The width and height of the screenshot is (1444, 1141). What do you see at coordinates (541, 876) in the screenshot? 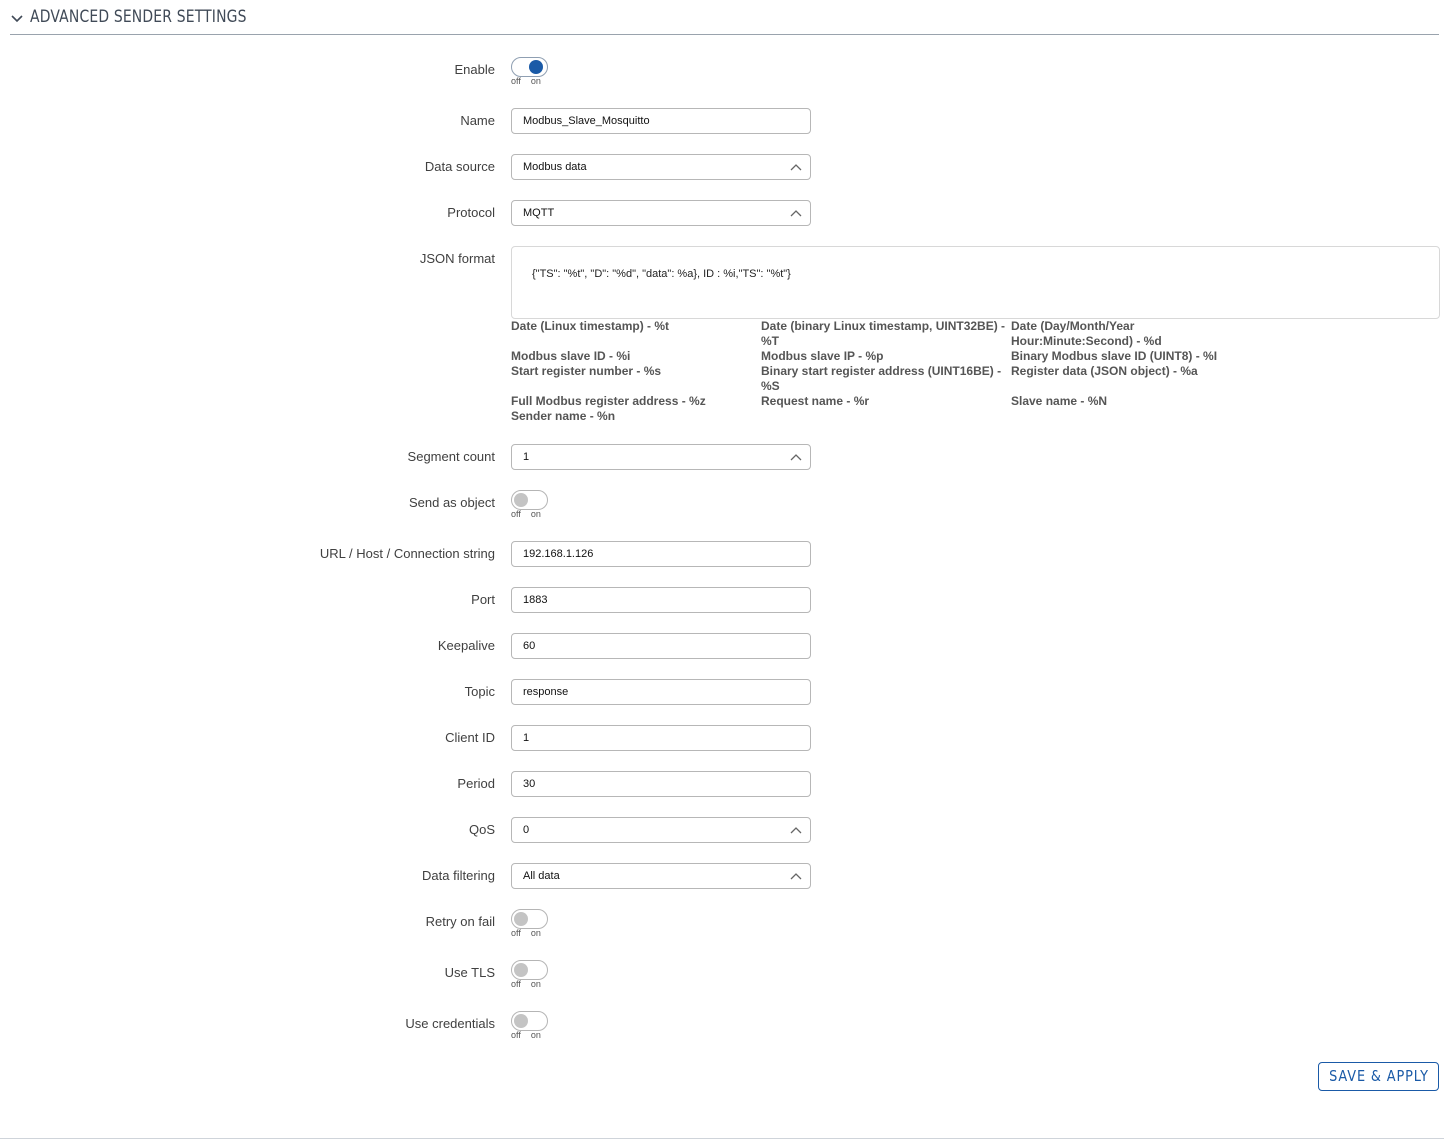
I see `data-filtering-value: All data` at bounding box center [541, 876].